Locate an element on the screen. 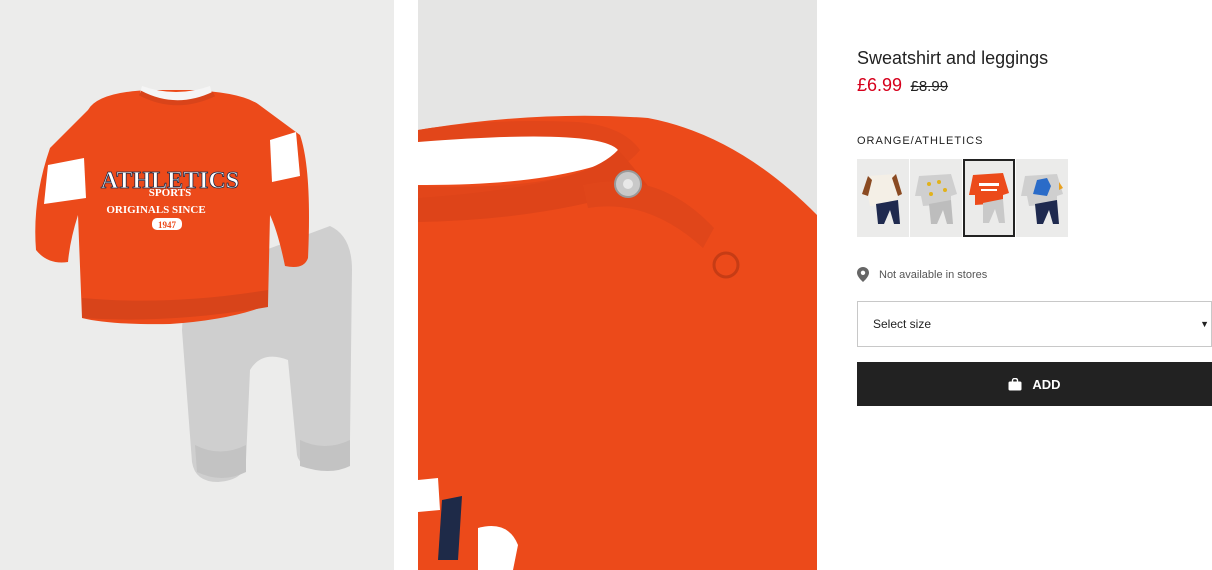  color-swatch-brown-raglan is located at coordinates (883, 198).